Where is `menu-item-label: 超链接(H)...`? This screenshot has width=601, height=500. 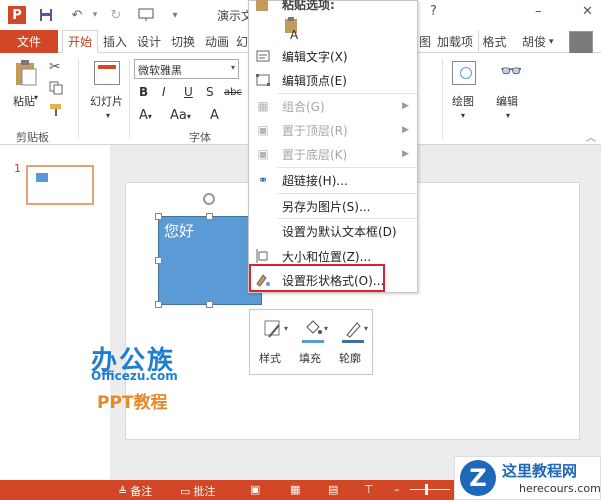
menu-item-label: 超链接(H)... is located at coordinates (315, 180).